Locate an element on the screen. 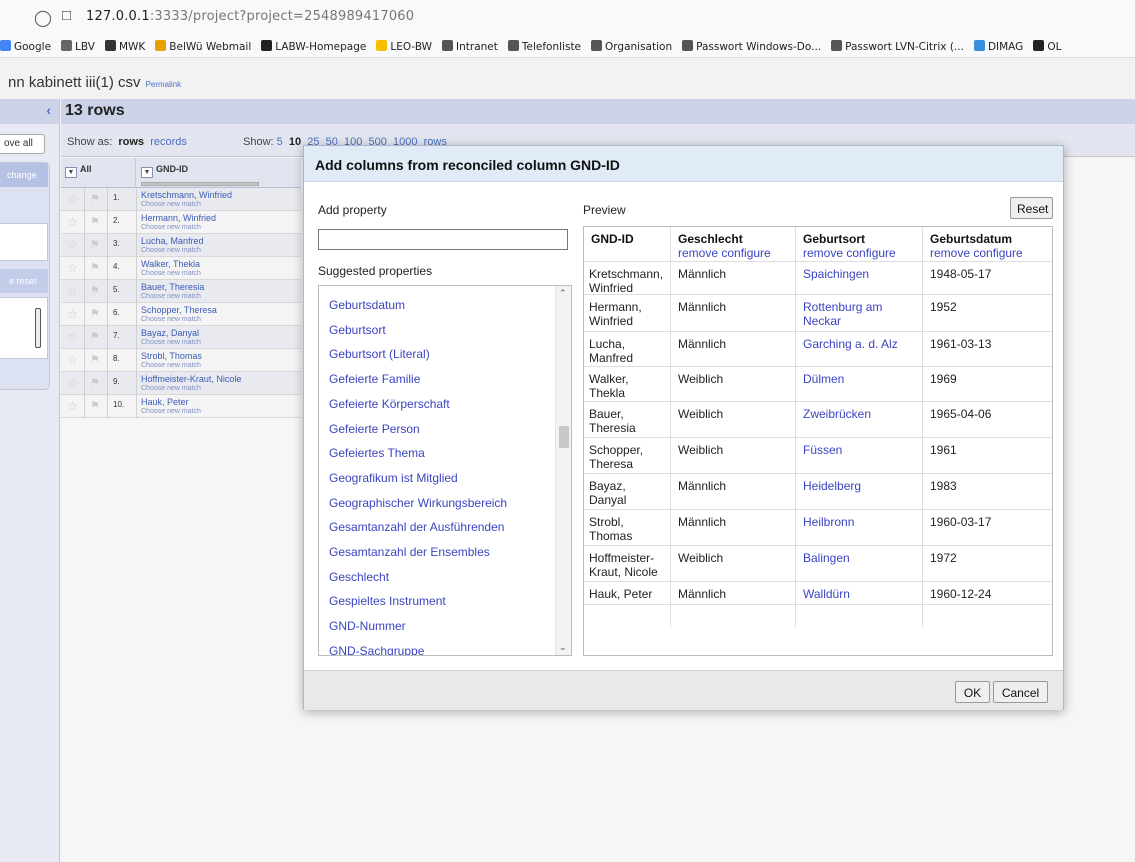 The height and width of the screenshot is (862, 1135). remove-geburtsort-link: remove is located at coordinates (823, 253).